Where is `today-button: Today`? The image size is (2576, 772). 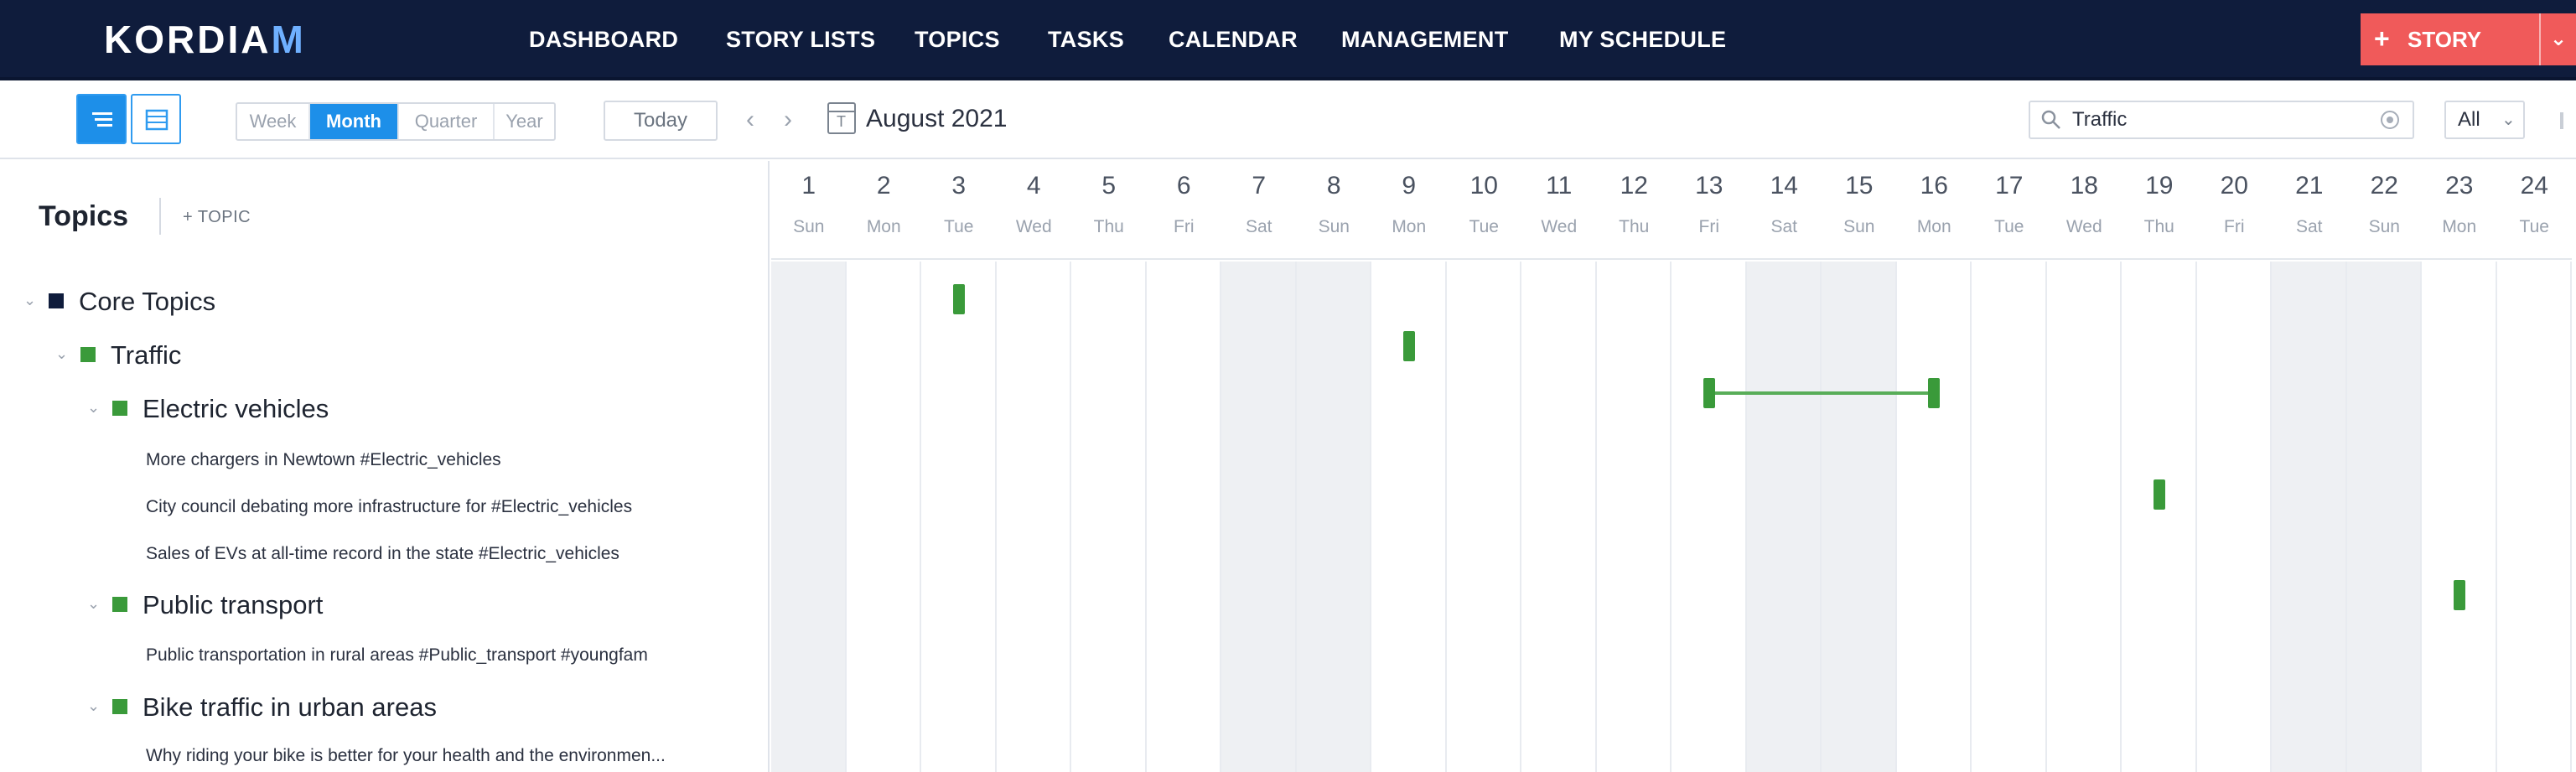 today-button: Today is located at coordinates (661, 121).